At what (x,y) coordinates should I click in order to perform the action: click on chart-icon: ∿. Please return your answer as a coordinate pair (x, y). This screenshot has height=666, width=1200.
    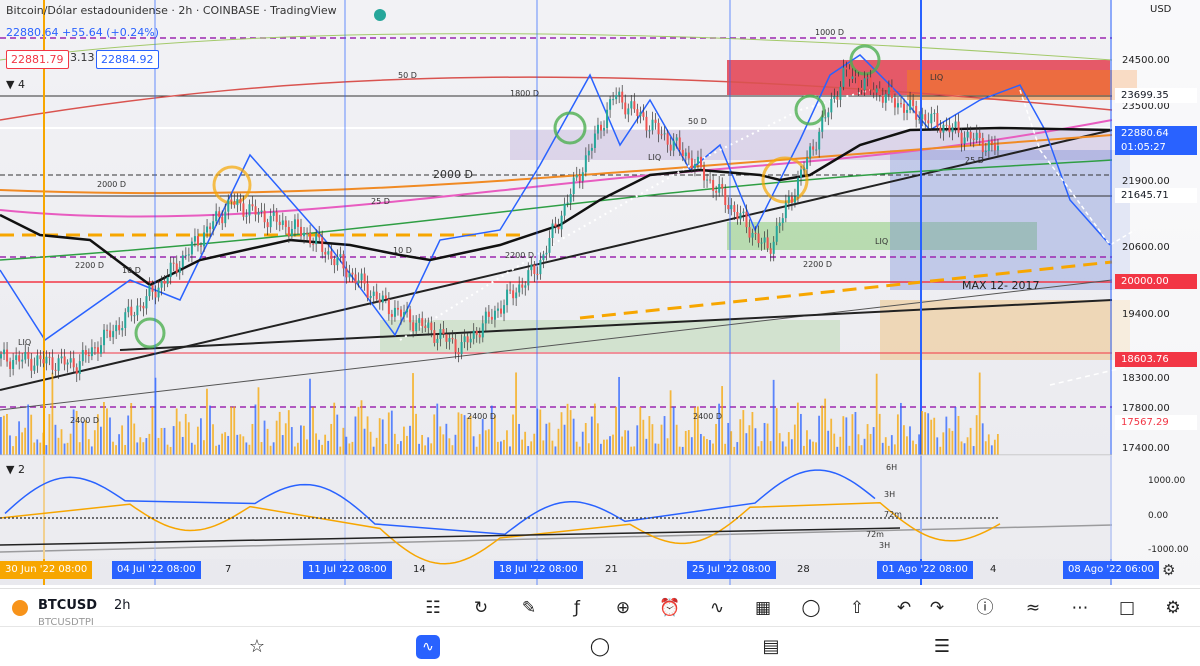
    Looking at the image, I should click on (428, 647).